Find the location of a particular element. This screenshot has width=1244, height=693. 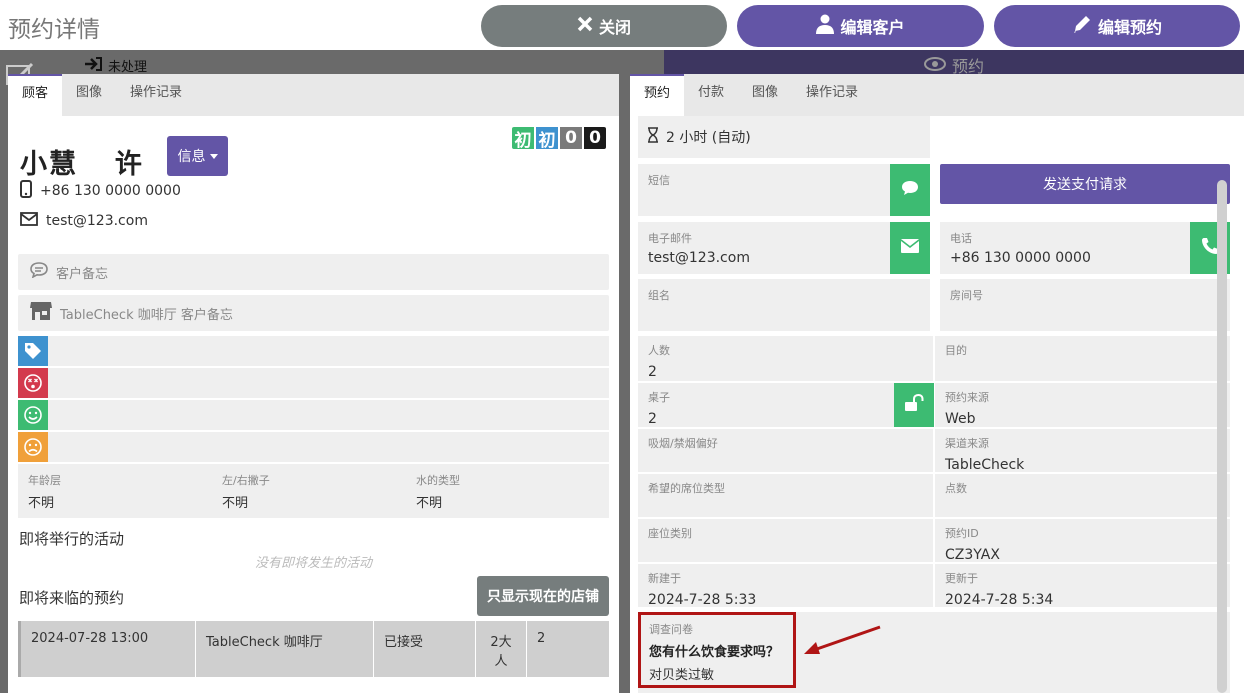

pax-label: 人数 is located at coordinates (659, 350).